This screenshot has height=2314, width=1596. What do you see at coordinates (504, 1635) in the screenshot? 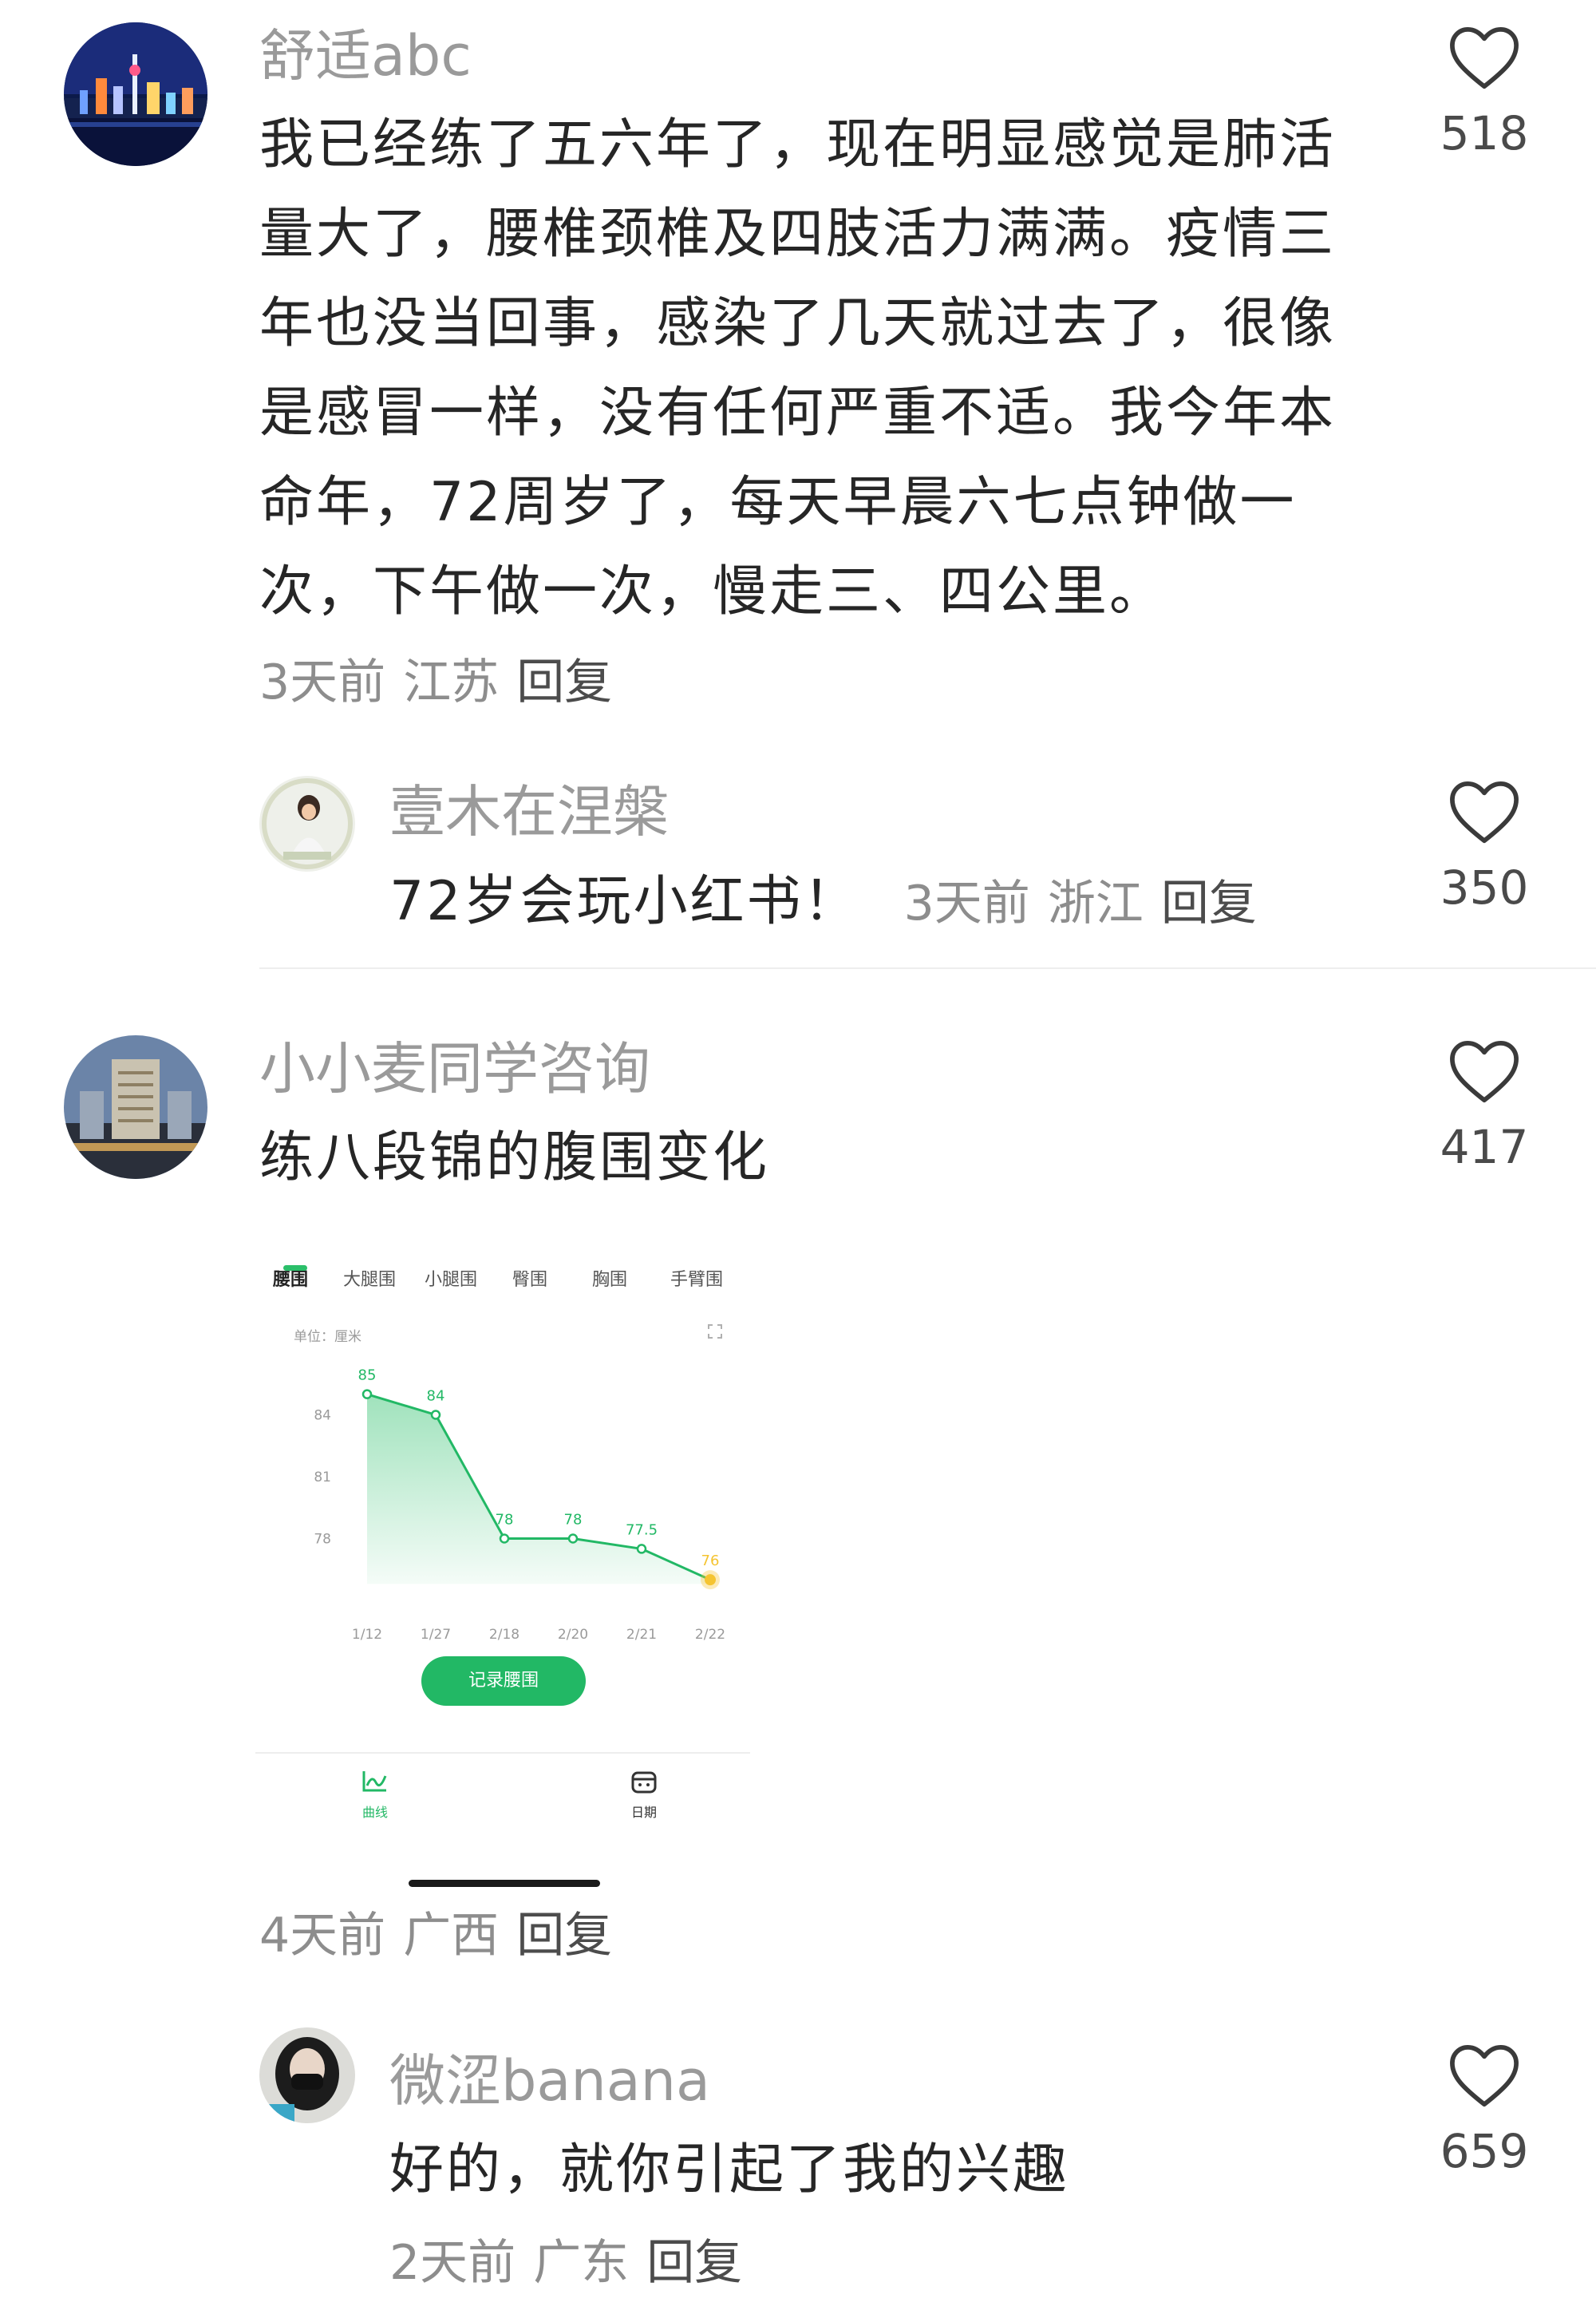
I see `chart-xtick-label: 2/18` at bounding box center [504, 1635].